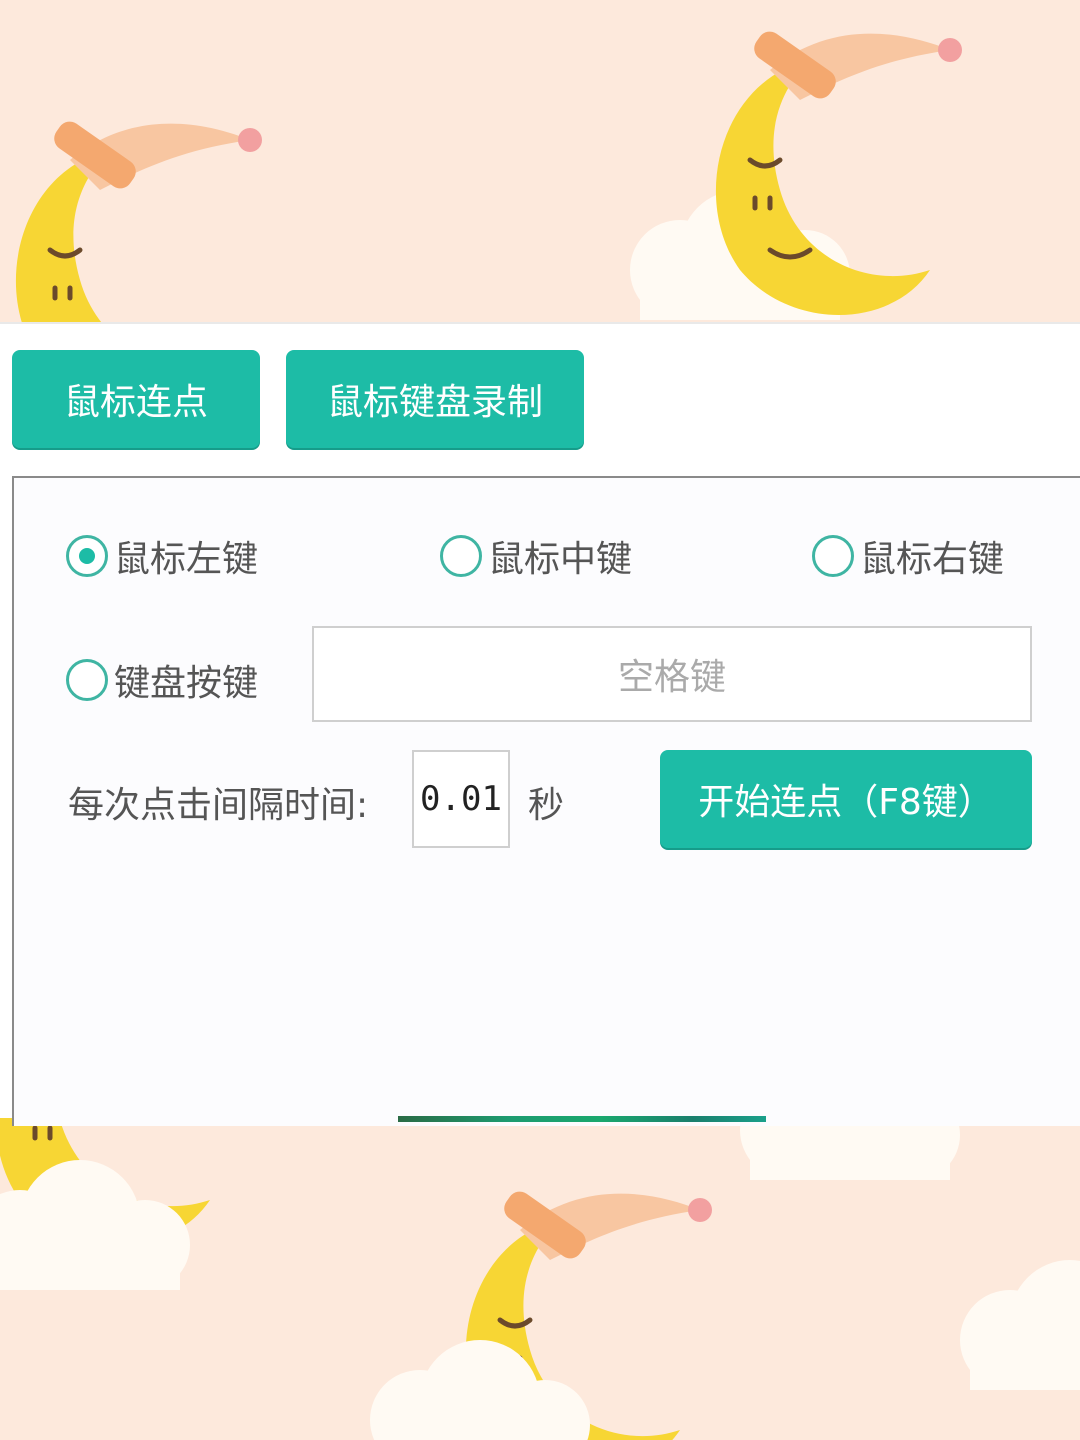 The width and height of the screenshot is (1080, 1440). Describe the element at coordinates (218, 805) in the screenshot. I see `interval-label: 每次点击间隔时间:` at that location.